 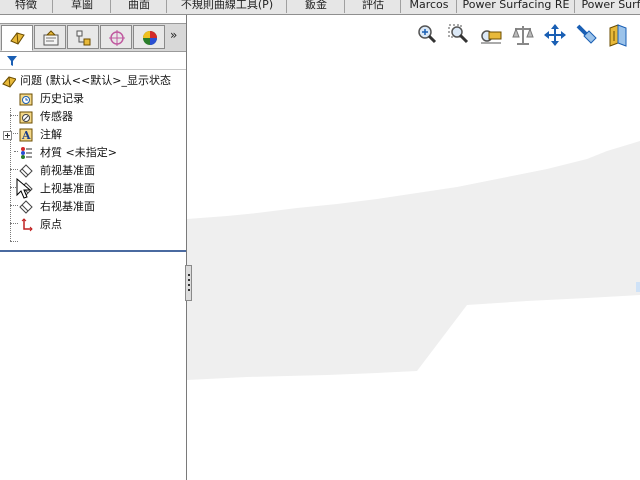 I want to click on zoom-to-area-icon, so click(x=458, y=34).